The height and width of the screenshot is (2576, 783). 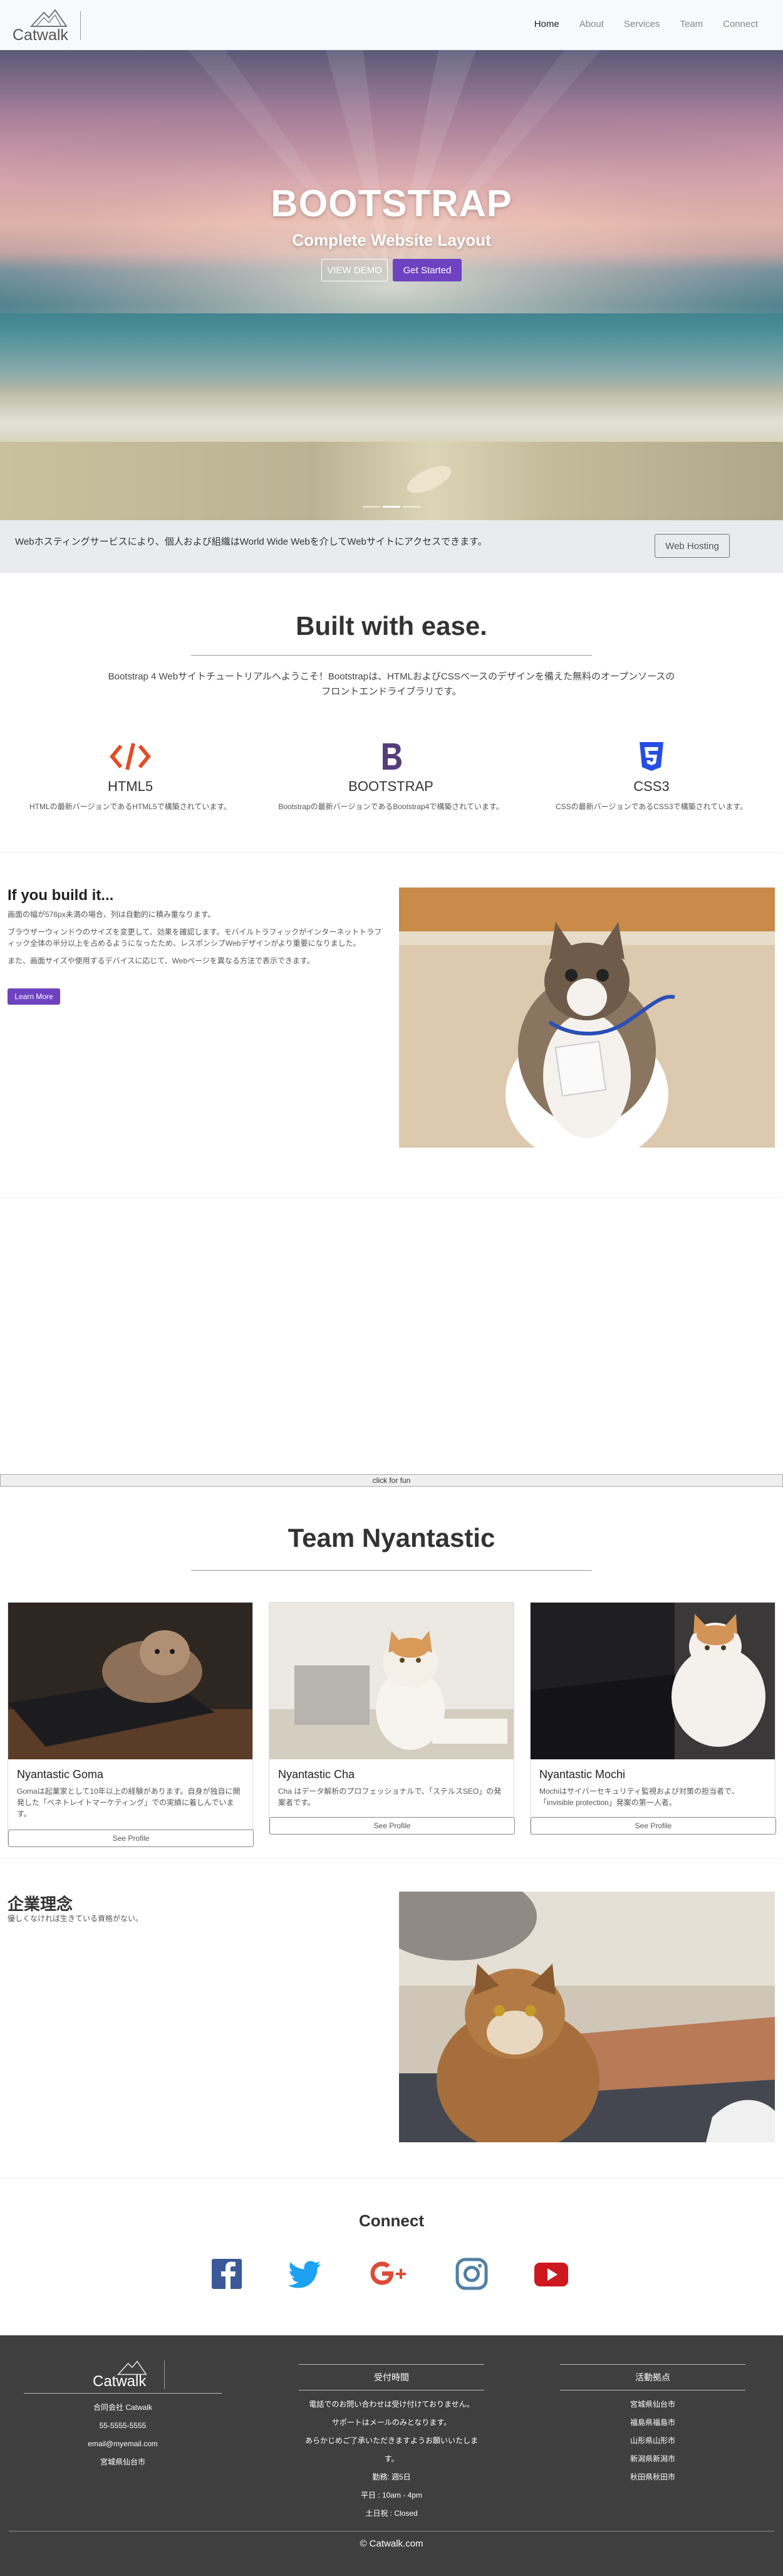 What do you see at coordinates (130, 786) in the screenshot?
I see `feature-title: HTML5` at bounding box center [130, 786].